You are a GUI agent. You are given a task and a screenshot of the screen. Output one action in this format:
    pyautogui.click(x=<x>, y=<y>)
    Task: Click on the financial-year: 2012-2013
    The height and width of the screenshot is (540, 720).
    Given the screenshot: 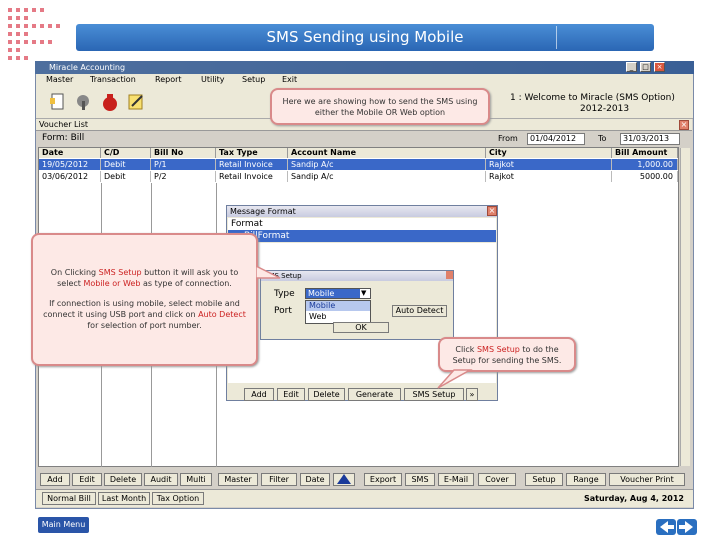 What is the action you would take?
    pyautogui.click(x=605, y=109)
    